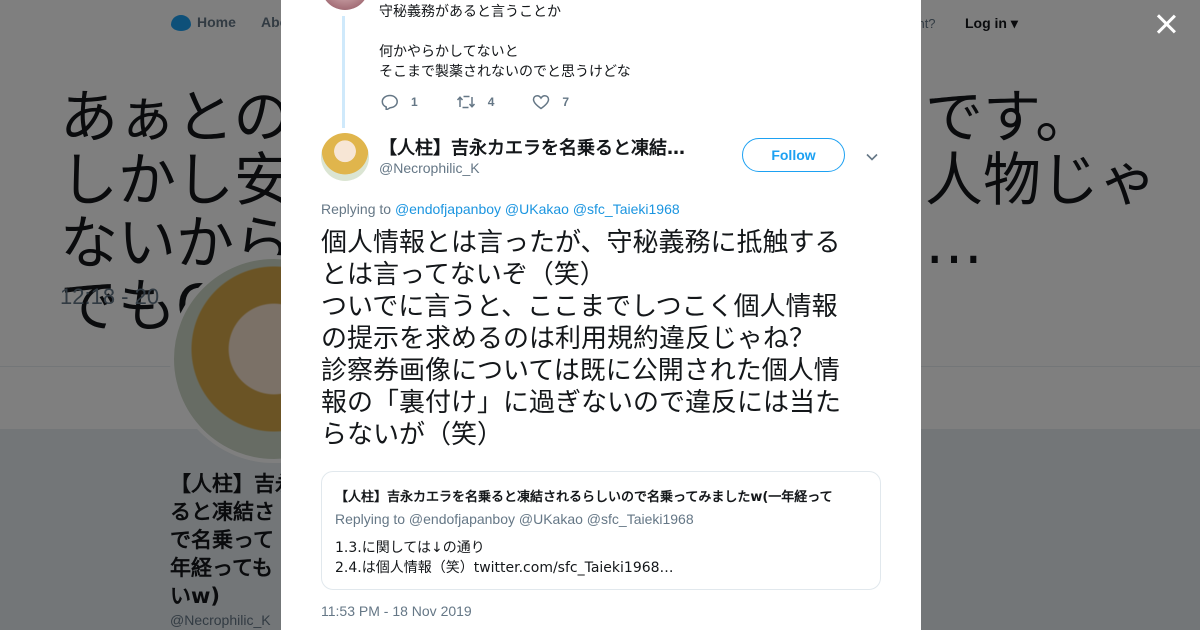 The width and height of the screenshot is (1200, 630). I want to click on retweet-count: 4, so click(491, 102).